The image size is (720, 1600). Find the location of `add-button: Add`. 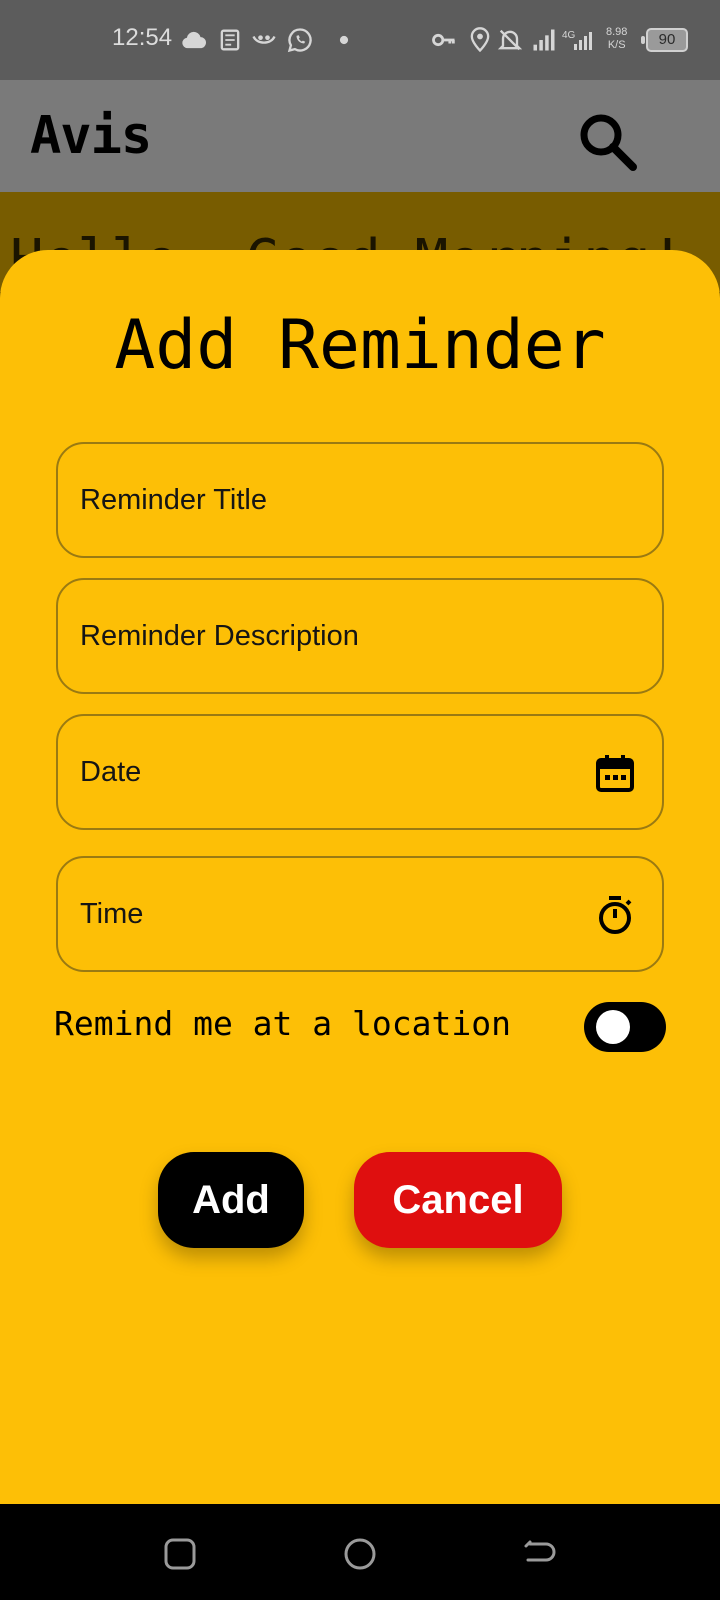

add-button: Add is located at coordinates (231, 1200).